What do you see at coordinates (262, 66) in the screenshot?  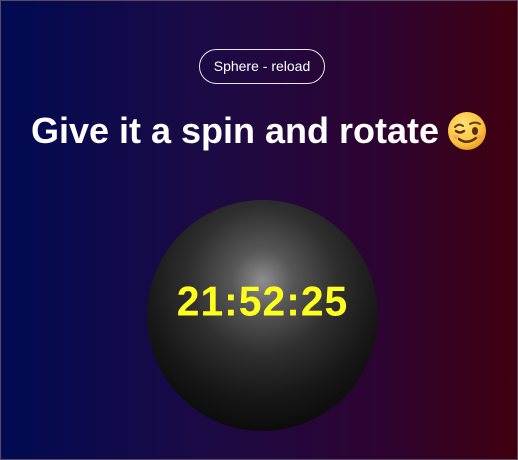 I see `sphere-reload-button: Sphere - reload` at bounding box center [262, 66].